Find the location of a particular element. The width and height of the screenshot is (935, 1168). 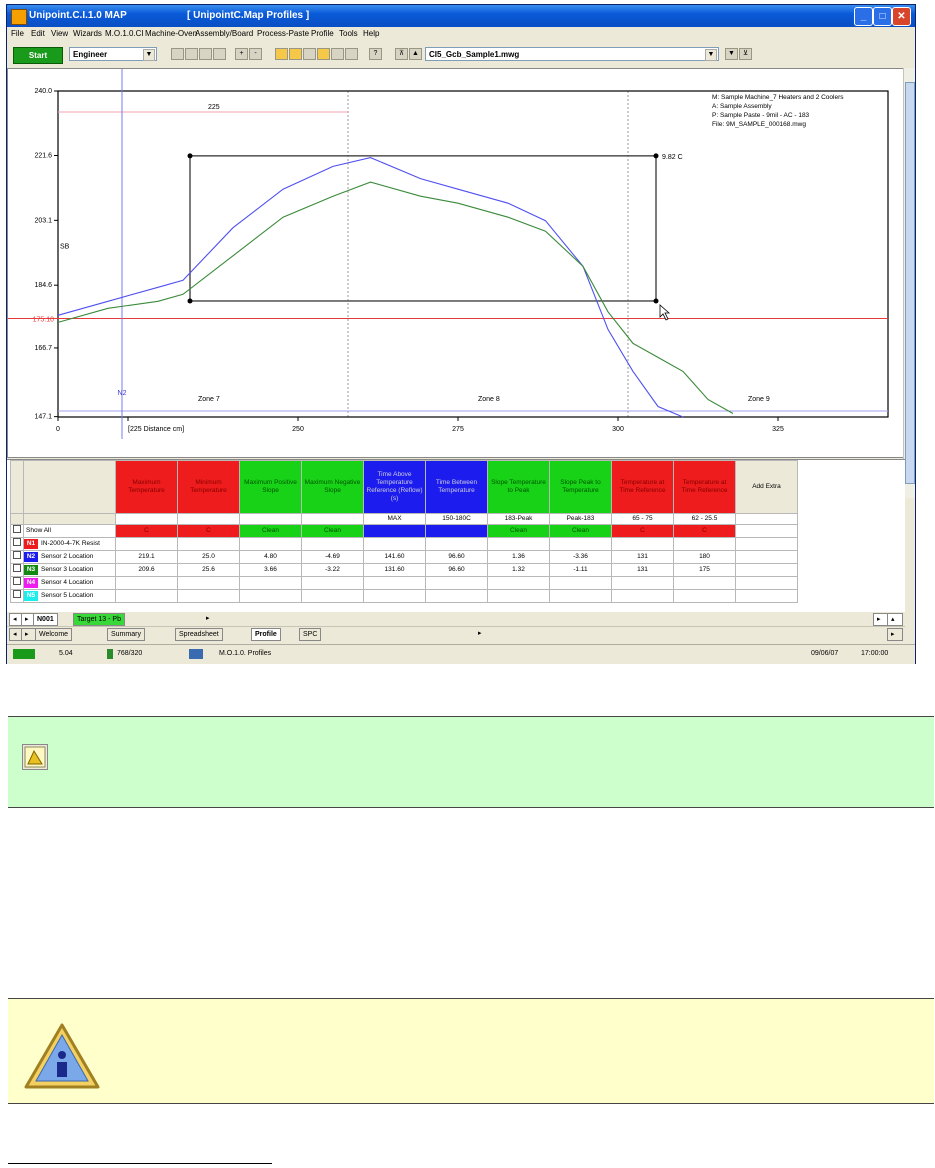

param-cell: 183-Peak is located at coordinates (518, 519).